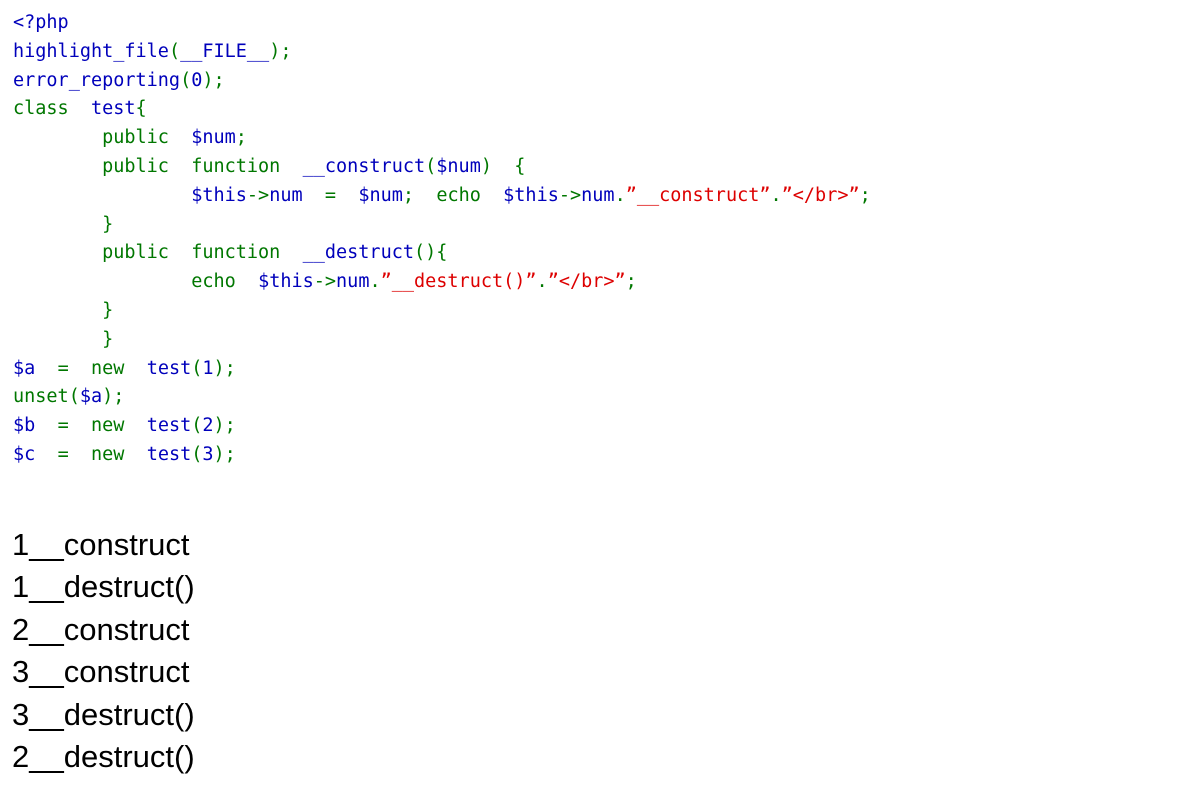 The height and width of the screenshot is (805, 1179). Describe the element at coordinates (358, 253) in the screenshot. I see `code-token-default: __destruct` at that location.